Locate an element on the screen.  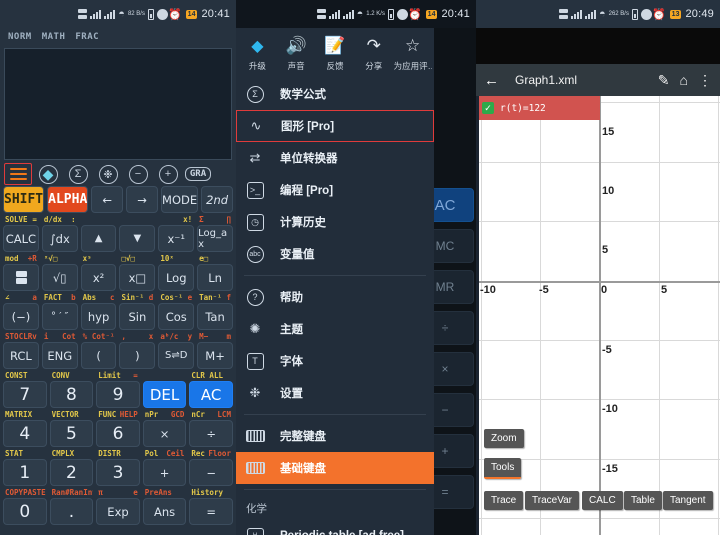
drawer-item-graph: ∿ 图形 [Pro] is located at coordinates (335, 126).